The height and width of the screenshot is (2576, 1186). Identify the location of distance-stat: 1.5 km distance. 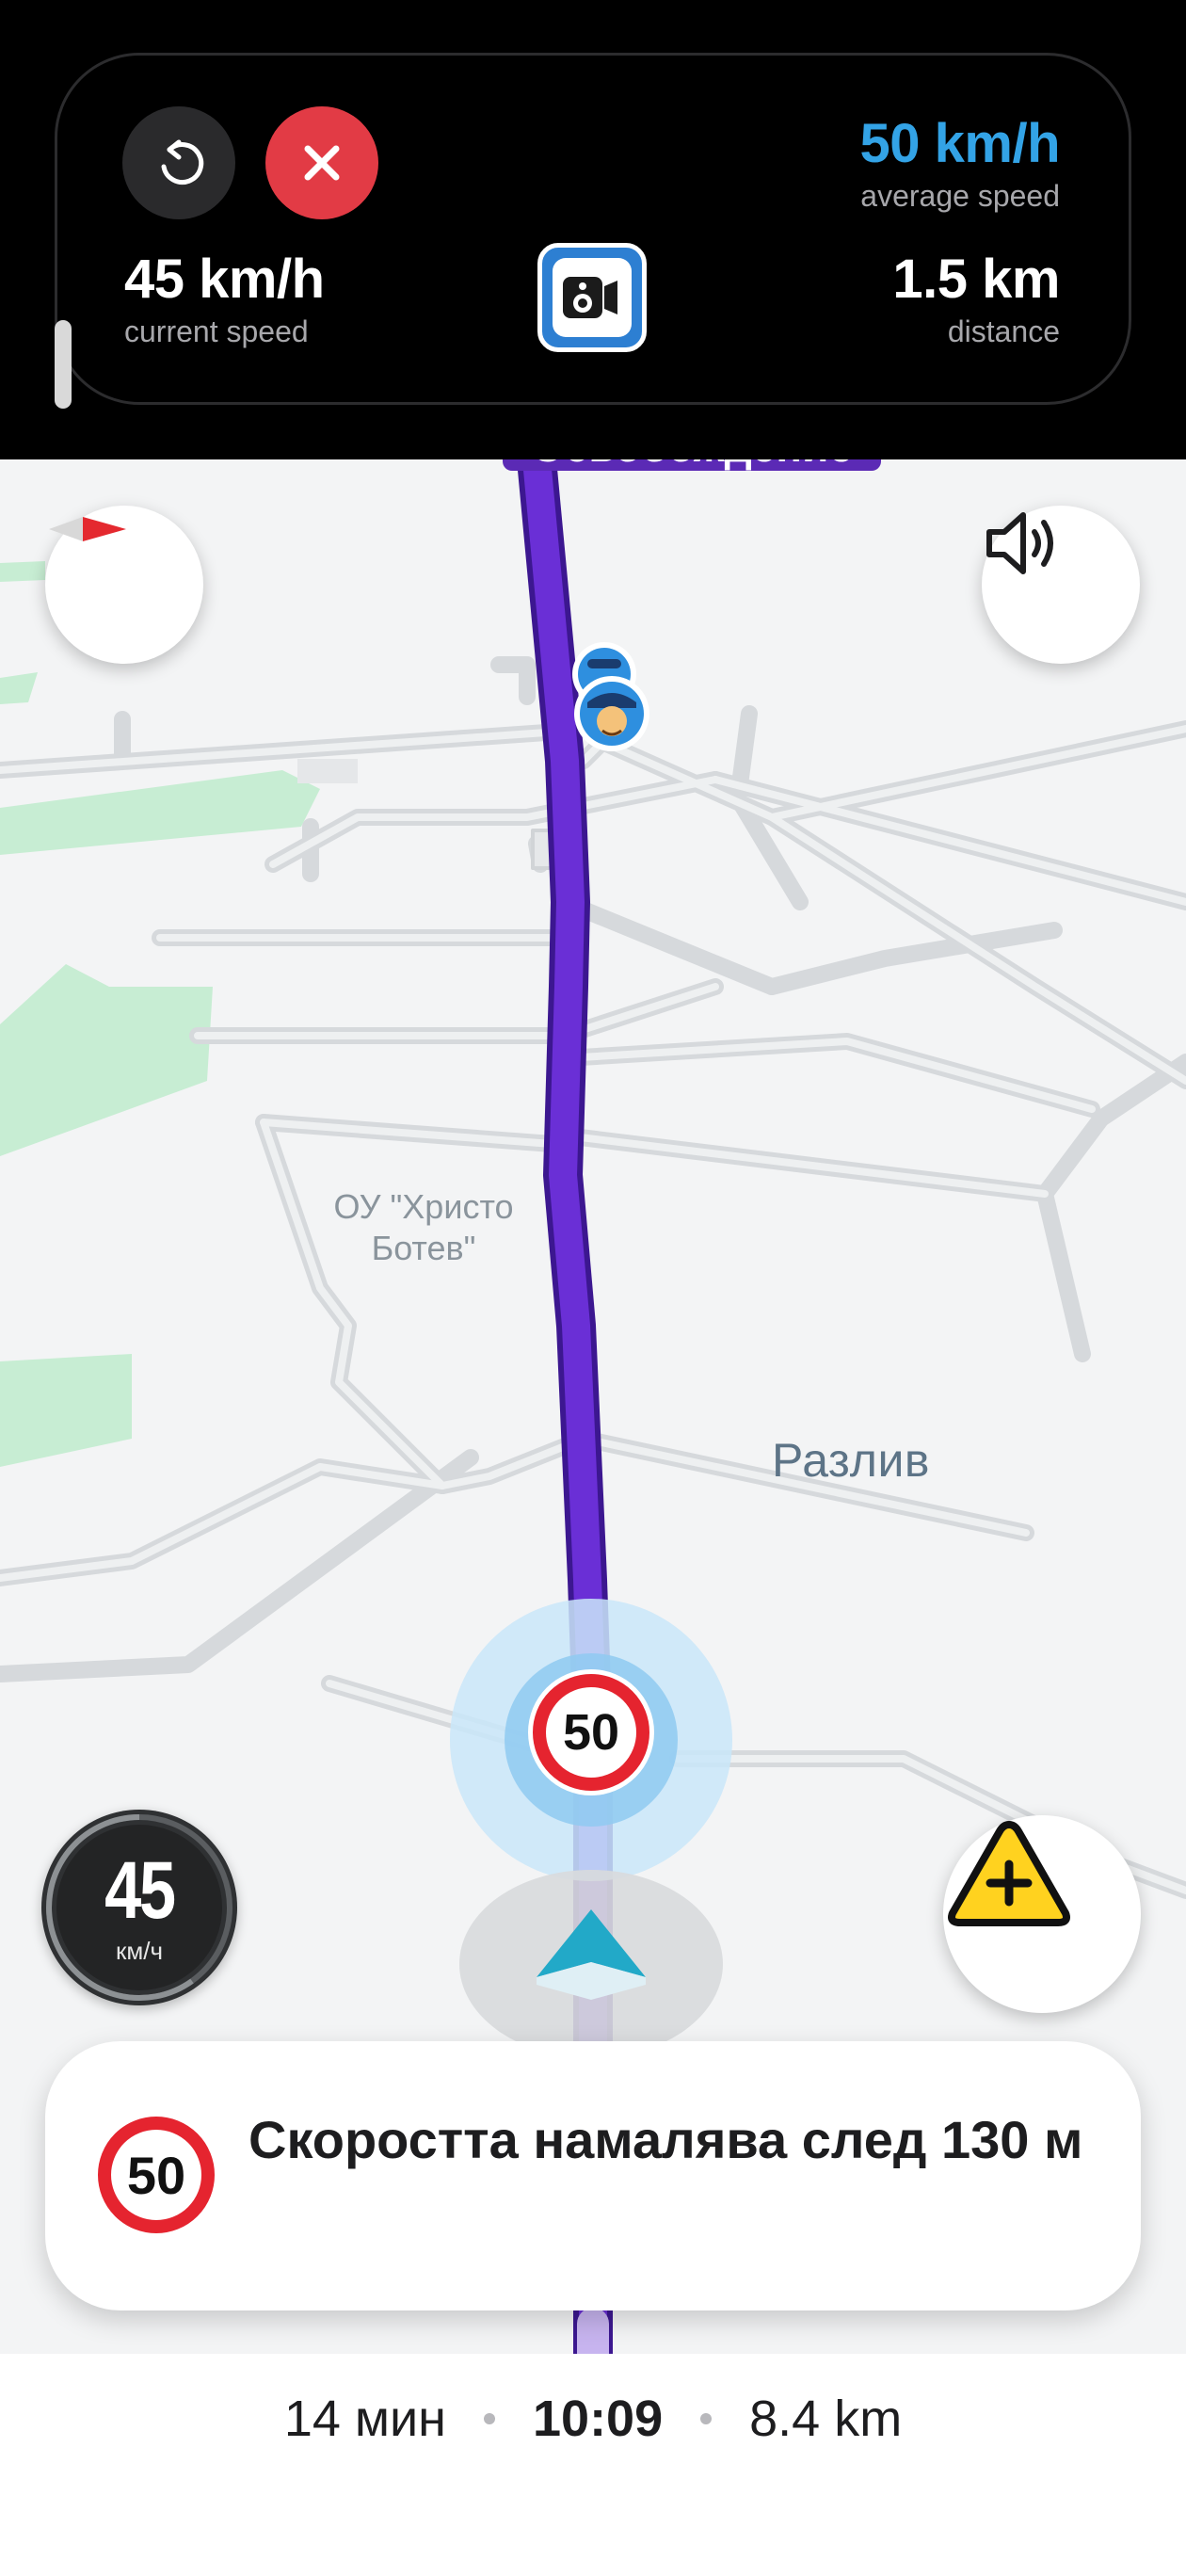
(976, 300).